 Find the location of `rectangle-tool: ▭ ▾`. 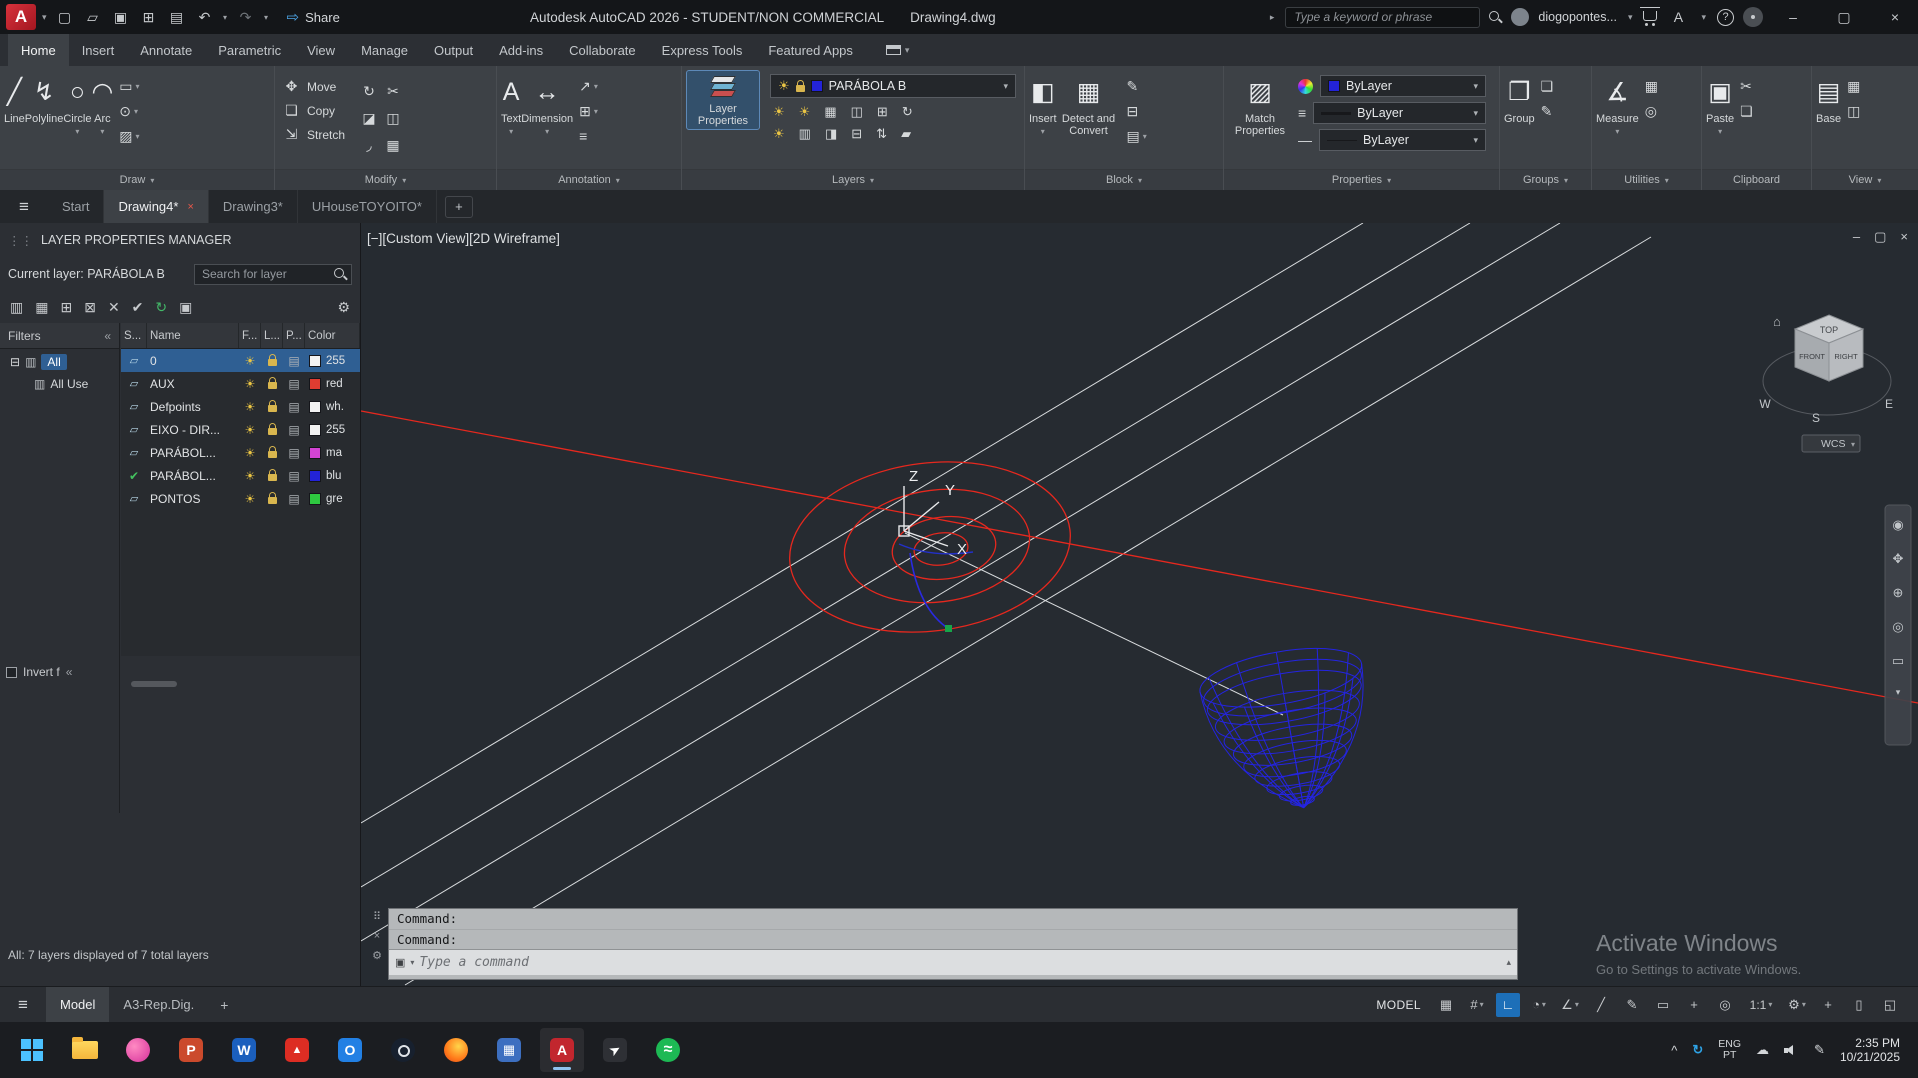

rectangle-tool: ▭ ▾ is located at coordinates (129, 86).